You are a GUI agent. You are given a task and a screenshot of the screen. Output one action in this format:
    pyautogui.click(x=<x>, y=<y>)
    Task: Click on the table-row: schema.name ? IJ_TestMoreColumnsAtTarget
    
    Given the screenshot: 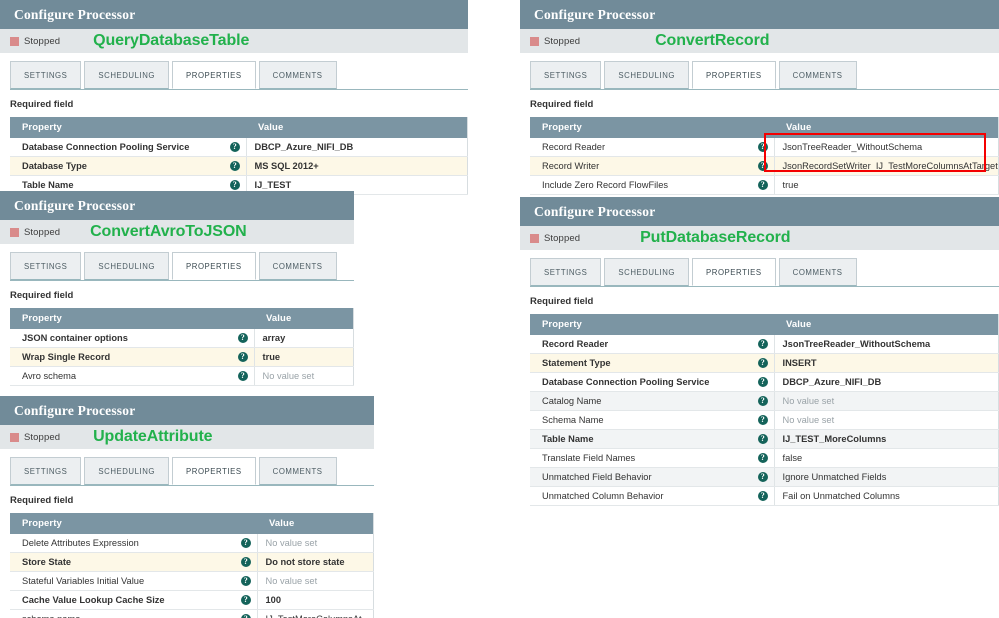 What is the action you would take?
    pyautogui.click(x=192, y=613)
    